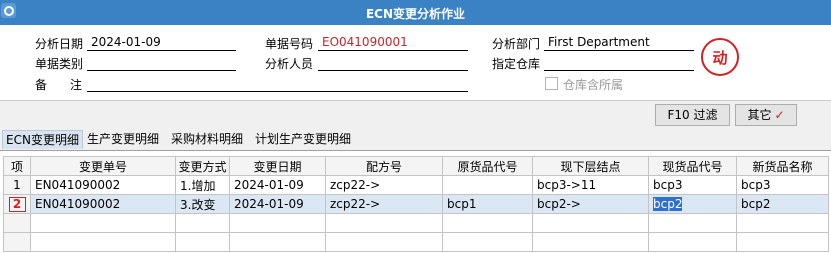  Describe the element at coordinates (551, 83) in the screenshot. I see `include-sub-warehouse-checkbox` at that location.